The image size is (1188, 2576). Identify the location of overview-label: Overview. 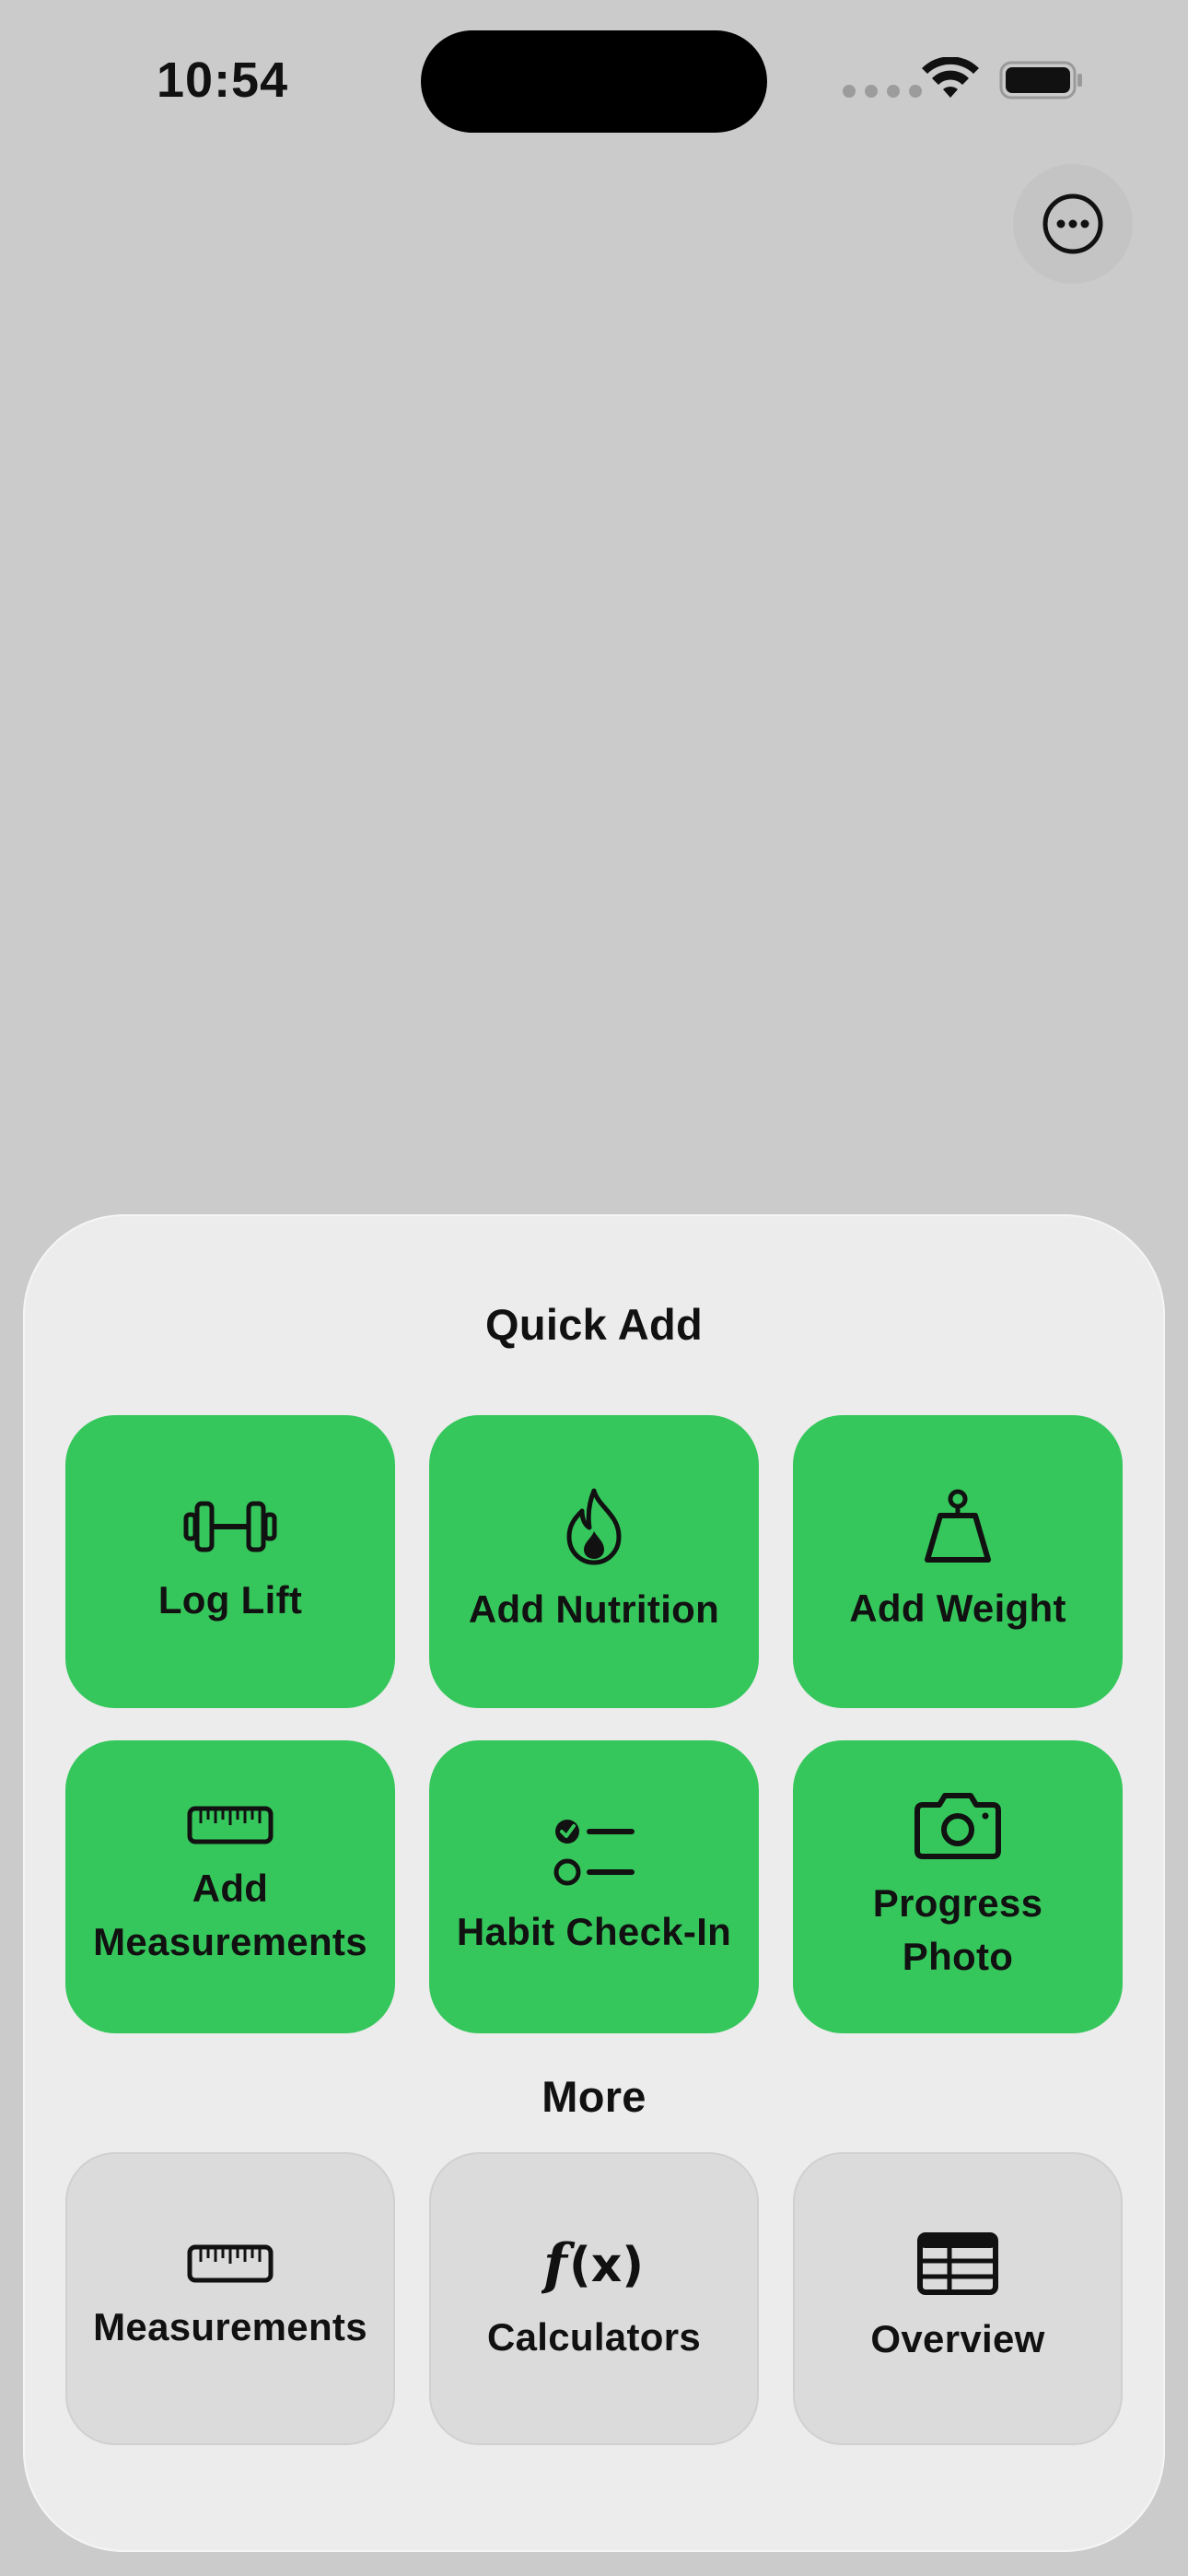
(957, 2338).